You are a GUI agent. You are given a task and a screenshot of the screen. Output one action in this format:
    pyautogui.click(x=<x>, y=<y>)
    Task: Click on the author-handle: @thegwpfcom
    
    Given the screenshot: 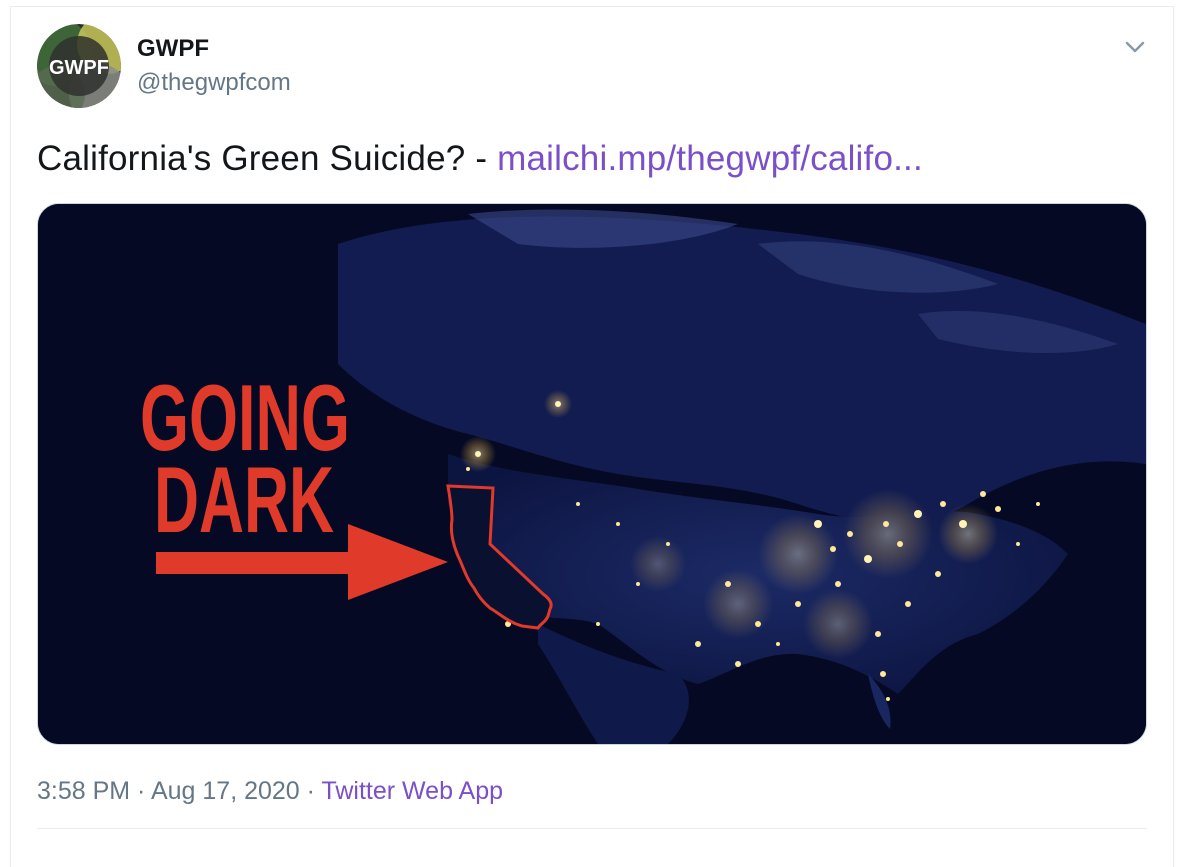 What is the action you would take?
    pyautogui.click(x=214, y=83)
    